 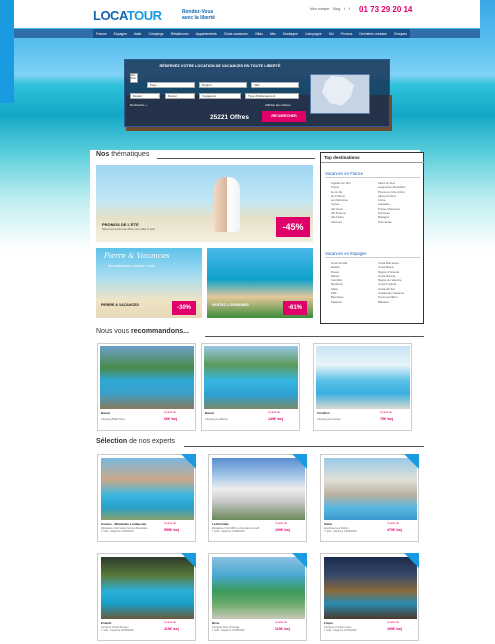 What do you see at coordinates (220, 96) in the screenshot?
I see `voyageurs-select: Voyageurs` at bounding box center [220, 96].